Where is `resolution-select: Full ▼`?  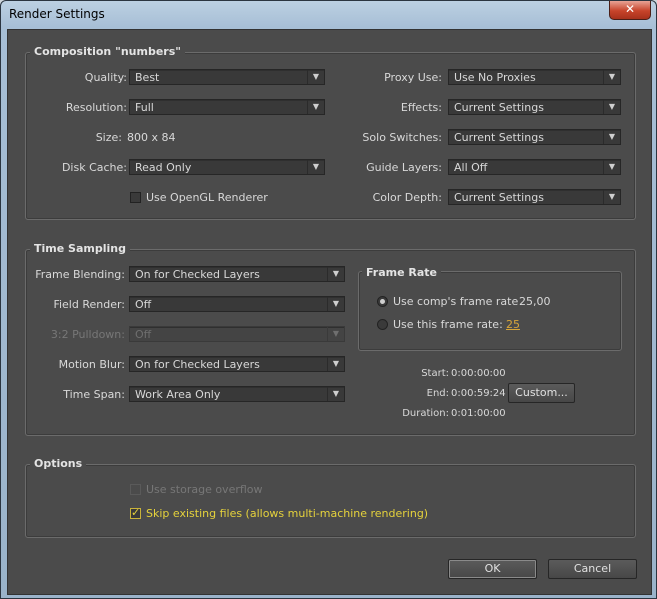
resolution-select: Full ▼ is located at coordinates (227, 107).